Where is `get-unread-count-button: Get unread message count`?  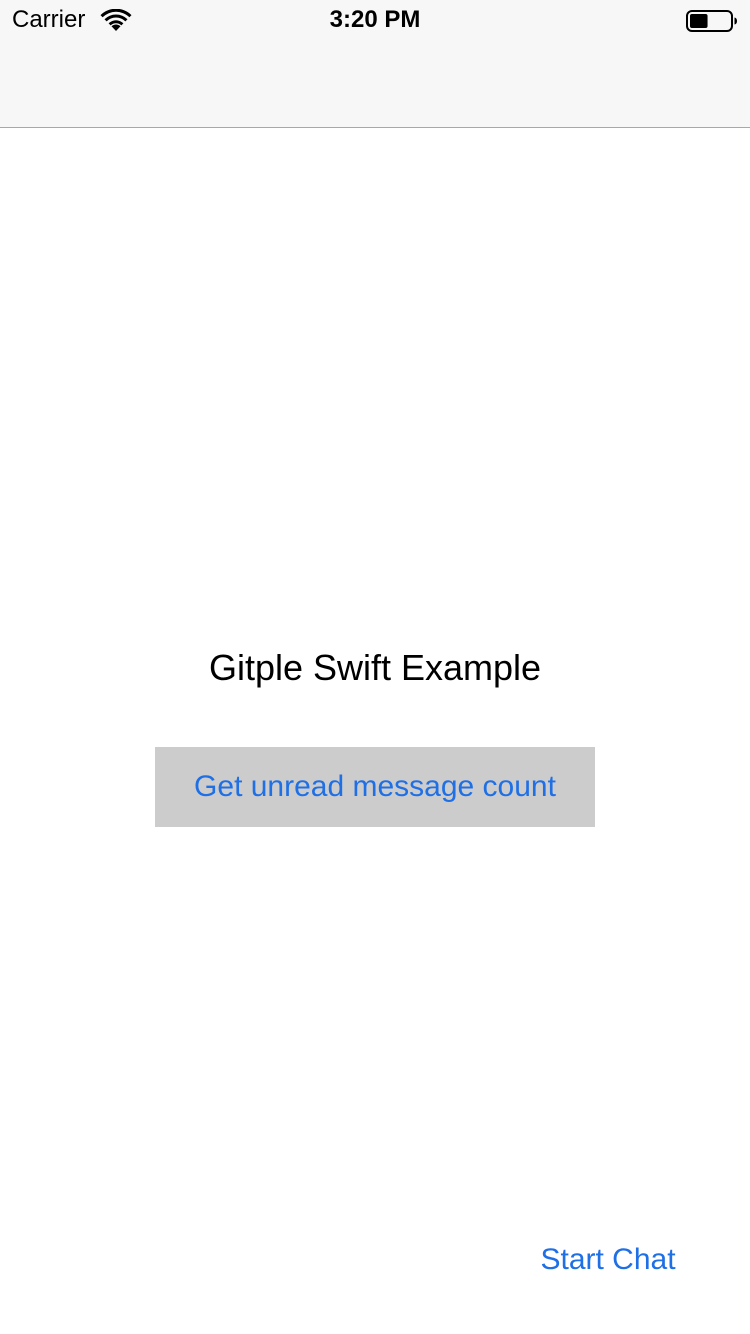 get-unread-count-button: Get unread message count is located at coordinates (375, 787).